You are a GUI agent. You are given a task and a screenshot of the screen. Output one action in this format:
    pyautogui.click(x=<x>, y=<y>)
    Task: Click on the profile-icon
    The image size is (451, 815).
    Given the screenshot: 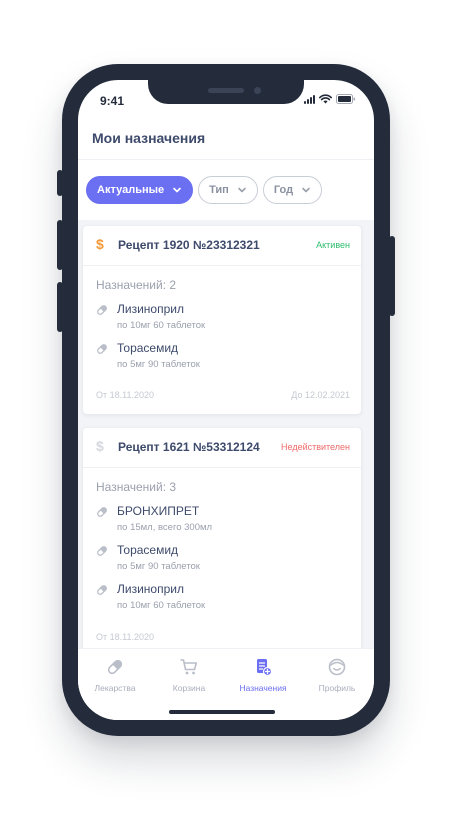 What is the action you would take?
    pyautogui.click(x=337, y=667)
    